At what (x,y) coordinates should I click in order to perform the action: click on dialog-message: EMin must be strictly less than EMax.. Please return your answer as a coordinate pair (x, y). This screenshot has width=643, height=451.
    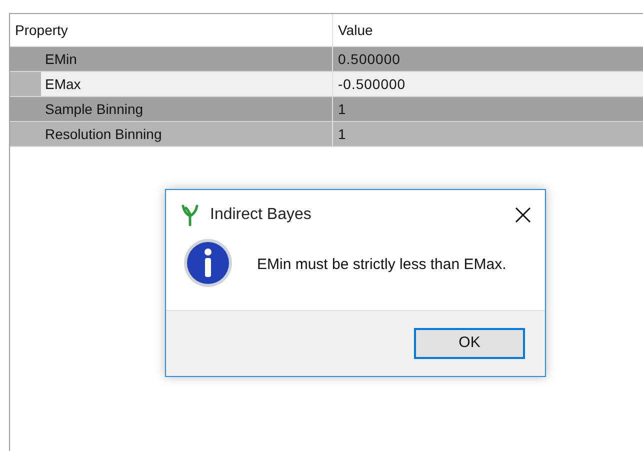
    Looking at the image, I should click on (381, 265).